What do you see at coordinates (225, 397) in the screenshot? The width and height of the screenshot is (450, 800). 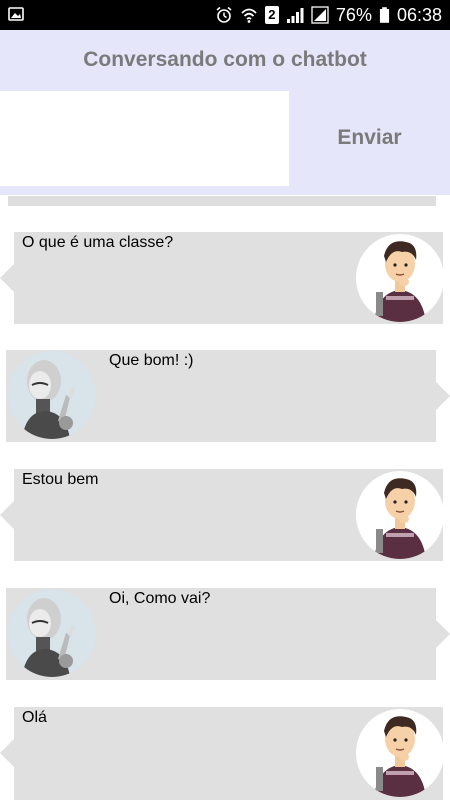 I see `chat-message-bot: Que bom! :)` at bounding box center [225, 397].